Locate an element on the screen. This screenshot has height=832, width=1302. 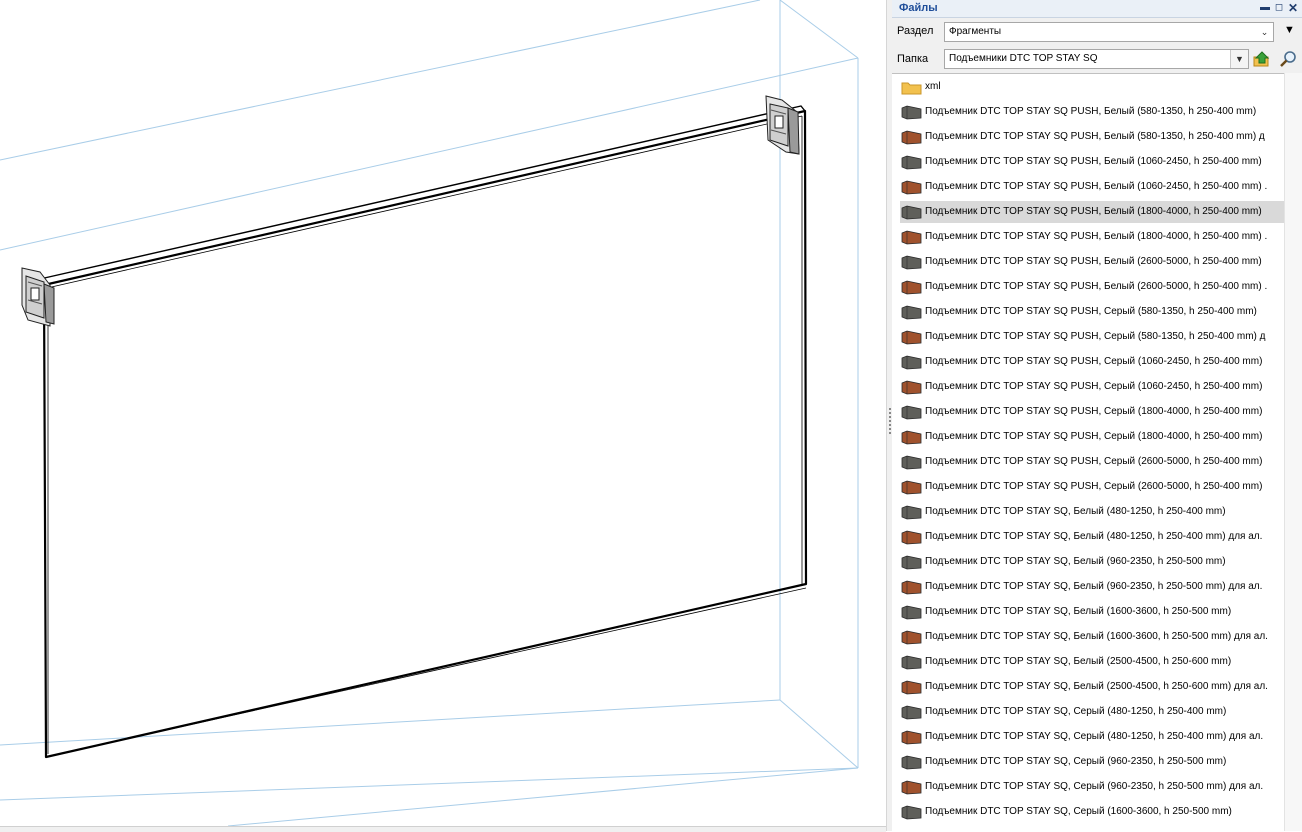
section-label: Раздел is located at coordinates (915, 31).